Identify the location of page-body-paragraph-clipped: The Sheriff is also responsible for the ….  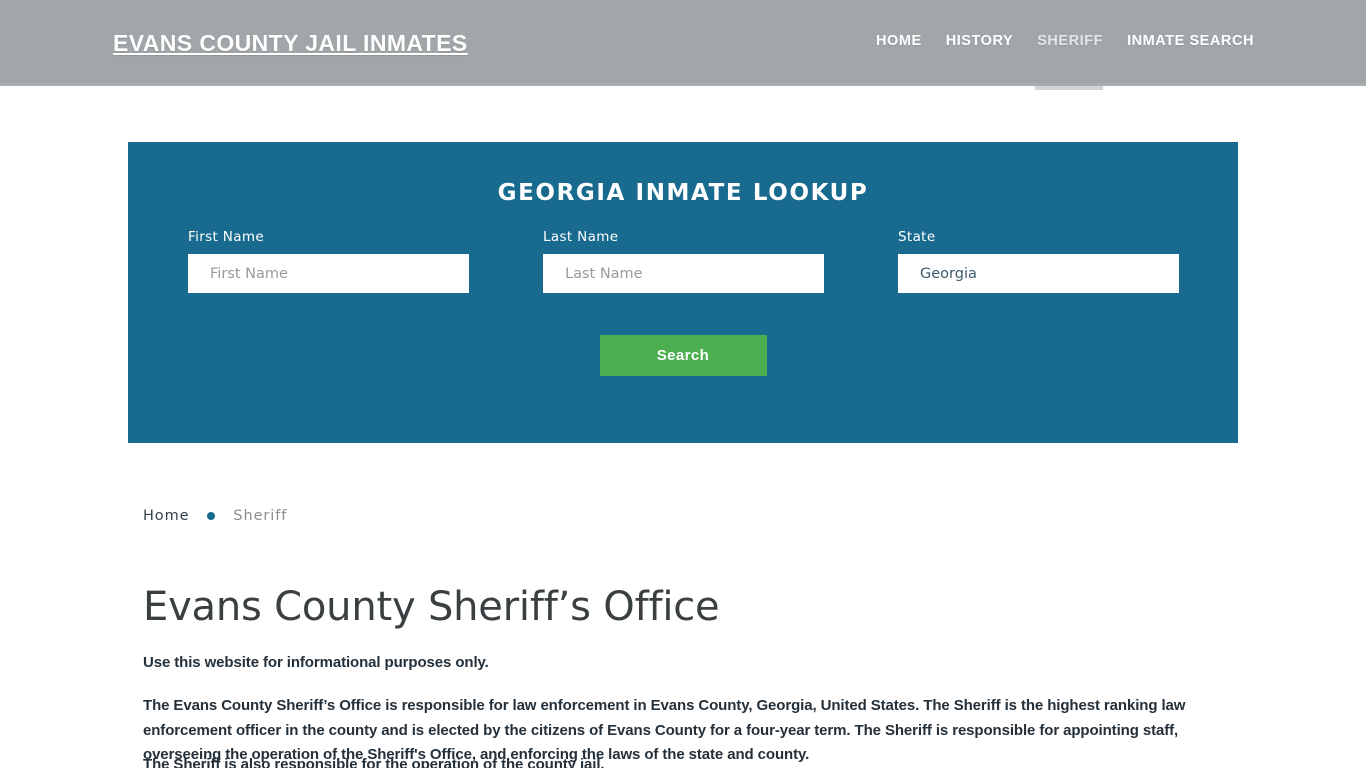
(374, 762).